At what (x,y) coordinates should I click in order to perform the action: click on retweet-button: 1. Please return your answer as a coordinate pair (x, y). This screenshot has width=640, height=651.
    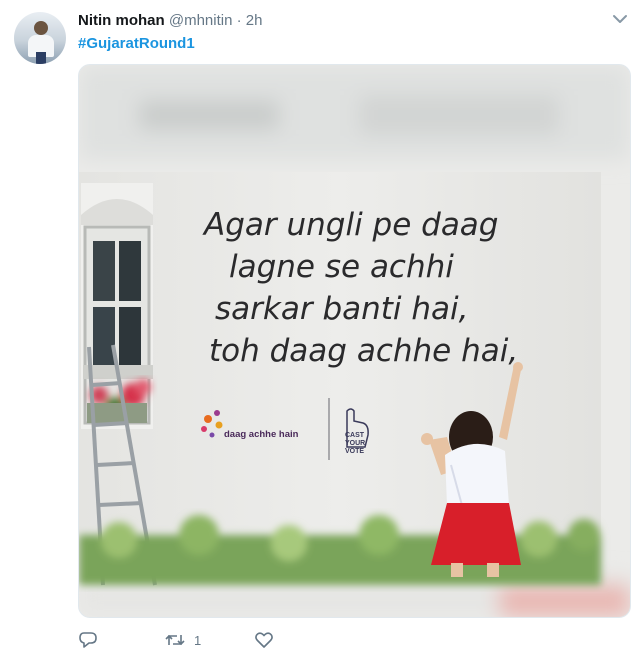
    Looking at the image, I should click on (182, 640).